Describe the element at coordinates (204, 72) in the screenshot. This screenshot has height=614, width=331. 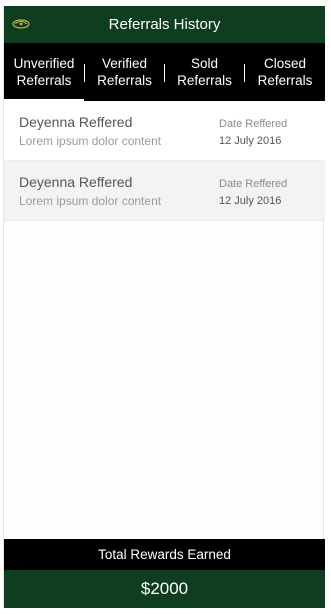
I see `tab-sold-referrals: Sold Referrals` at that location.